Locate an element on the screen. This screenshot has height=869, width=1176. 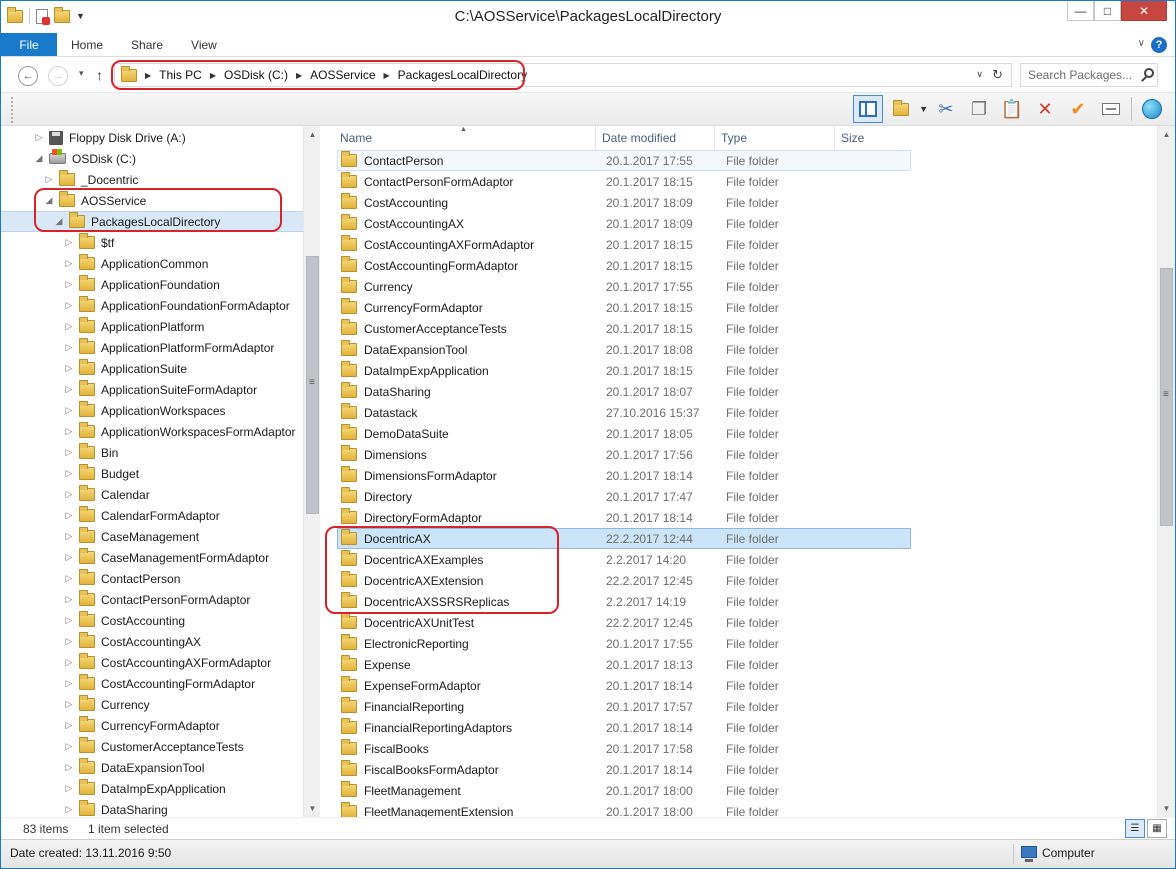
scroll-up-icon: ▲ is located at coordinates (312, 134).